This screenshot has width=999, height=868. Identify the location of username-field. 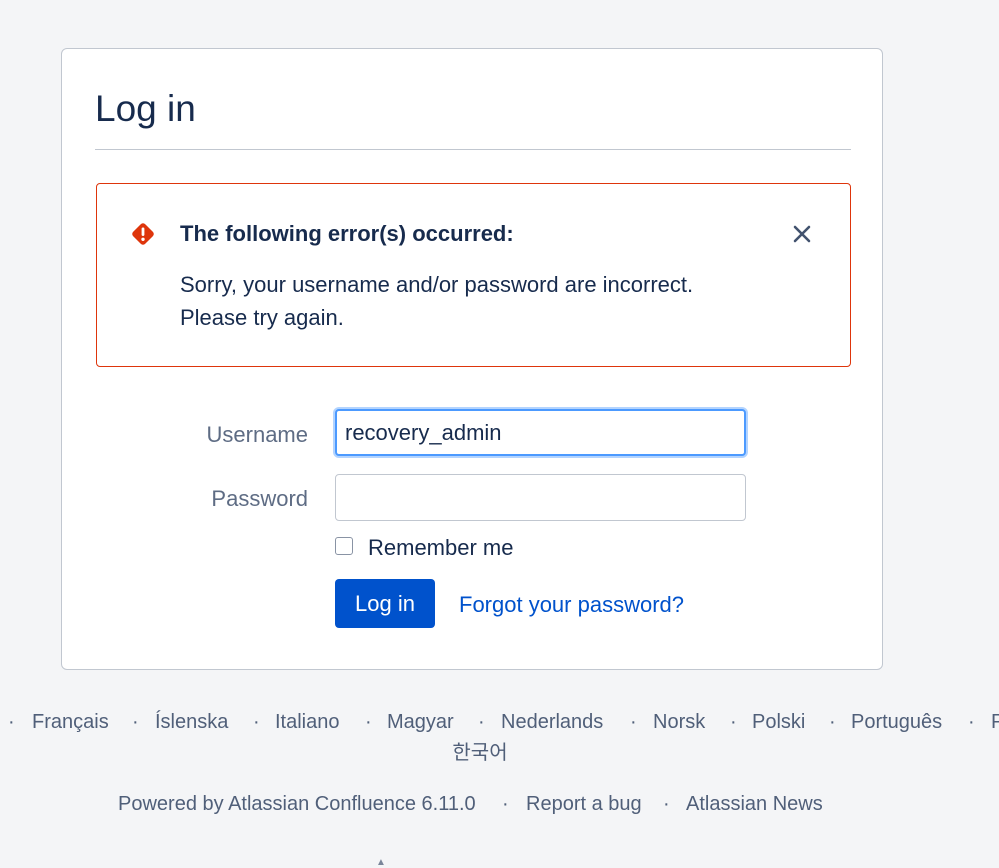
(540, 432).